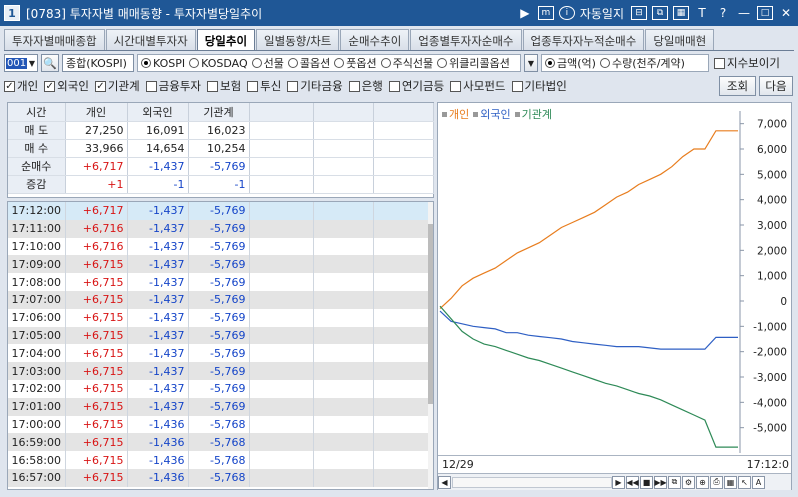 This screenshot has width=798, height=497. I want to click on memo-icon: m, so click(545, 13).